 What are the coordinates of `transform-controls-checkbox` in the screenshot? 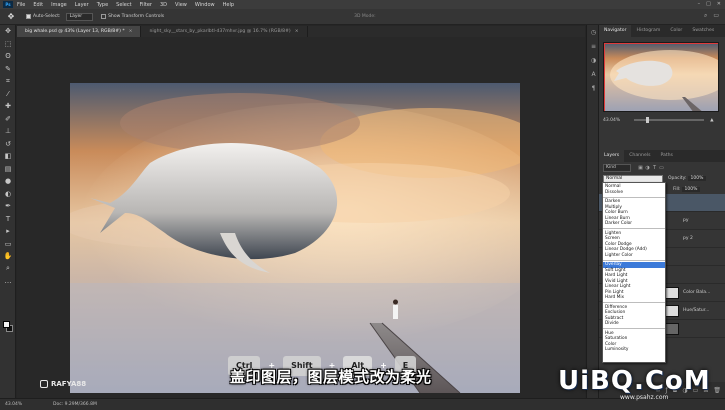 It's located at (104, 16).